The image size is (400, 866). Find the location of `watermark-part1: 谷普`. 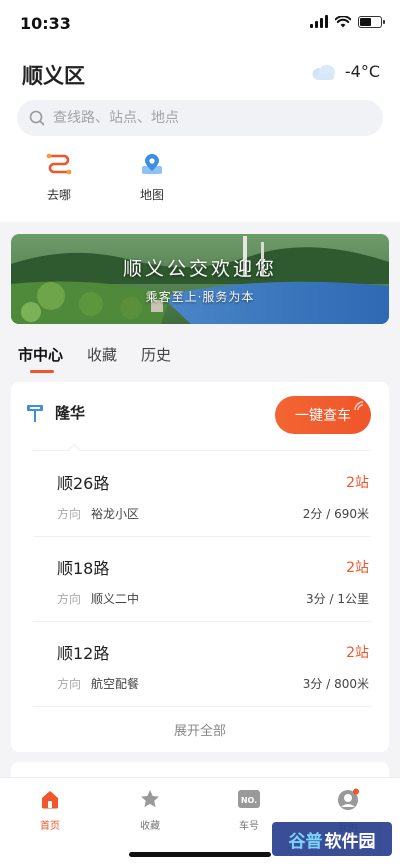

watermark-part1: 谷普 is located at coordinates (305, 841).